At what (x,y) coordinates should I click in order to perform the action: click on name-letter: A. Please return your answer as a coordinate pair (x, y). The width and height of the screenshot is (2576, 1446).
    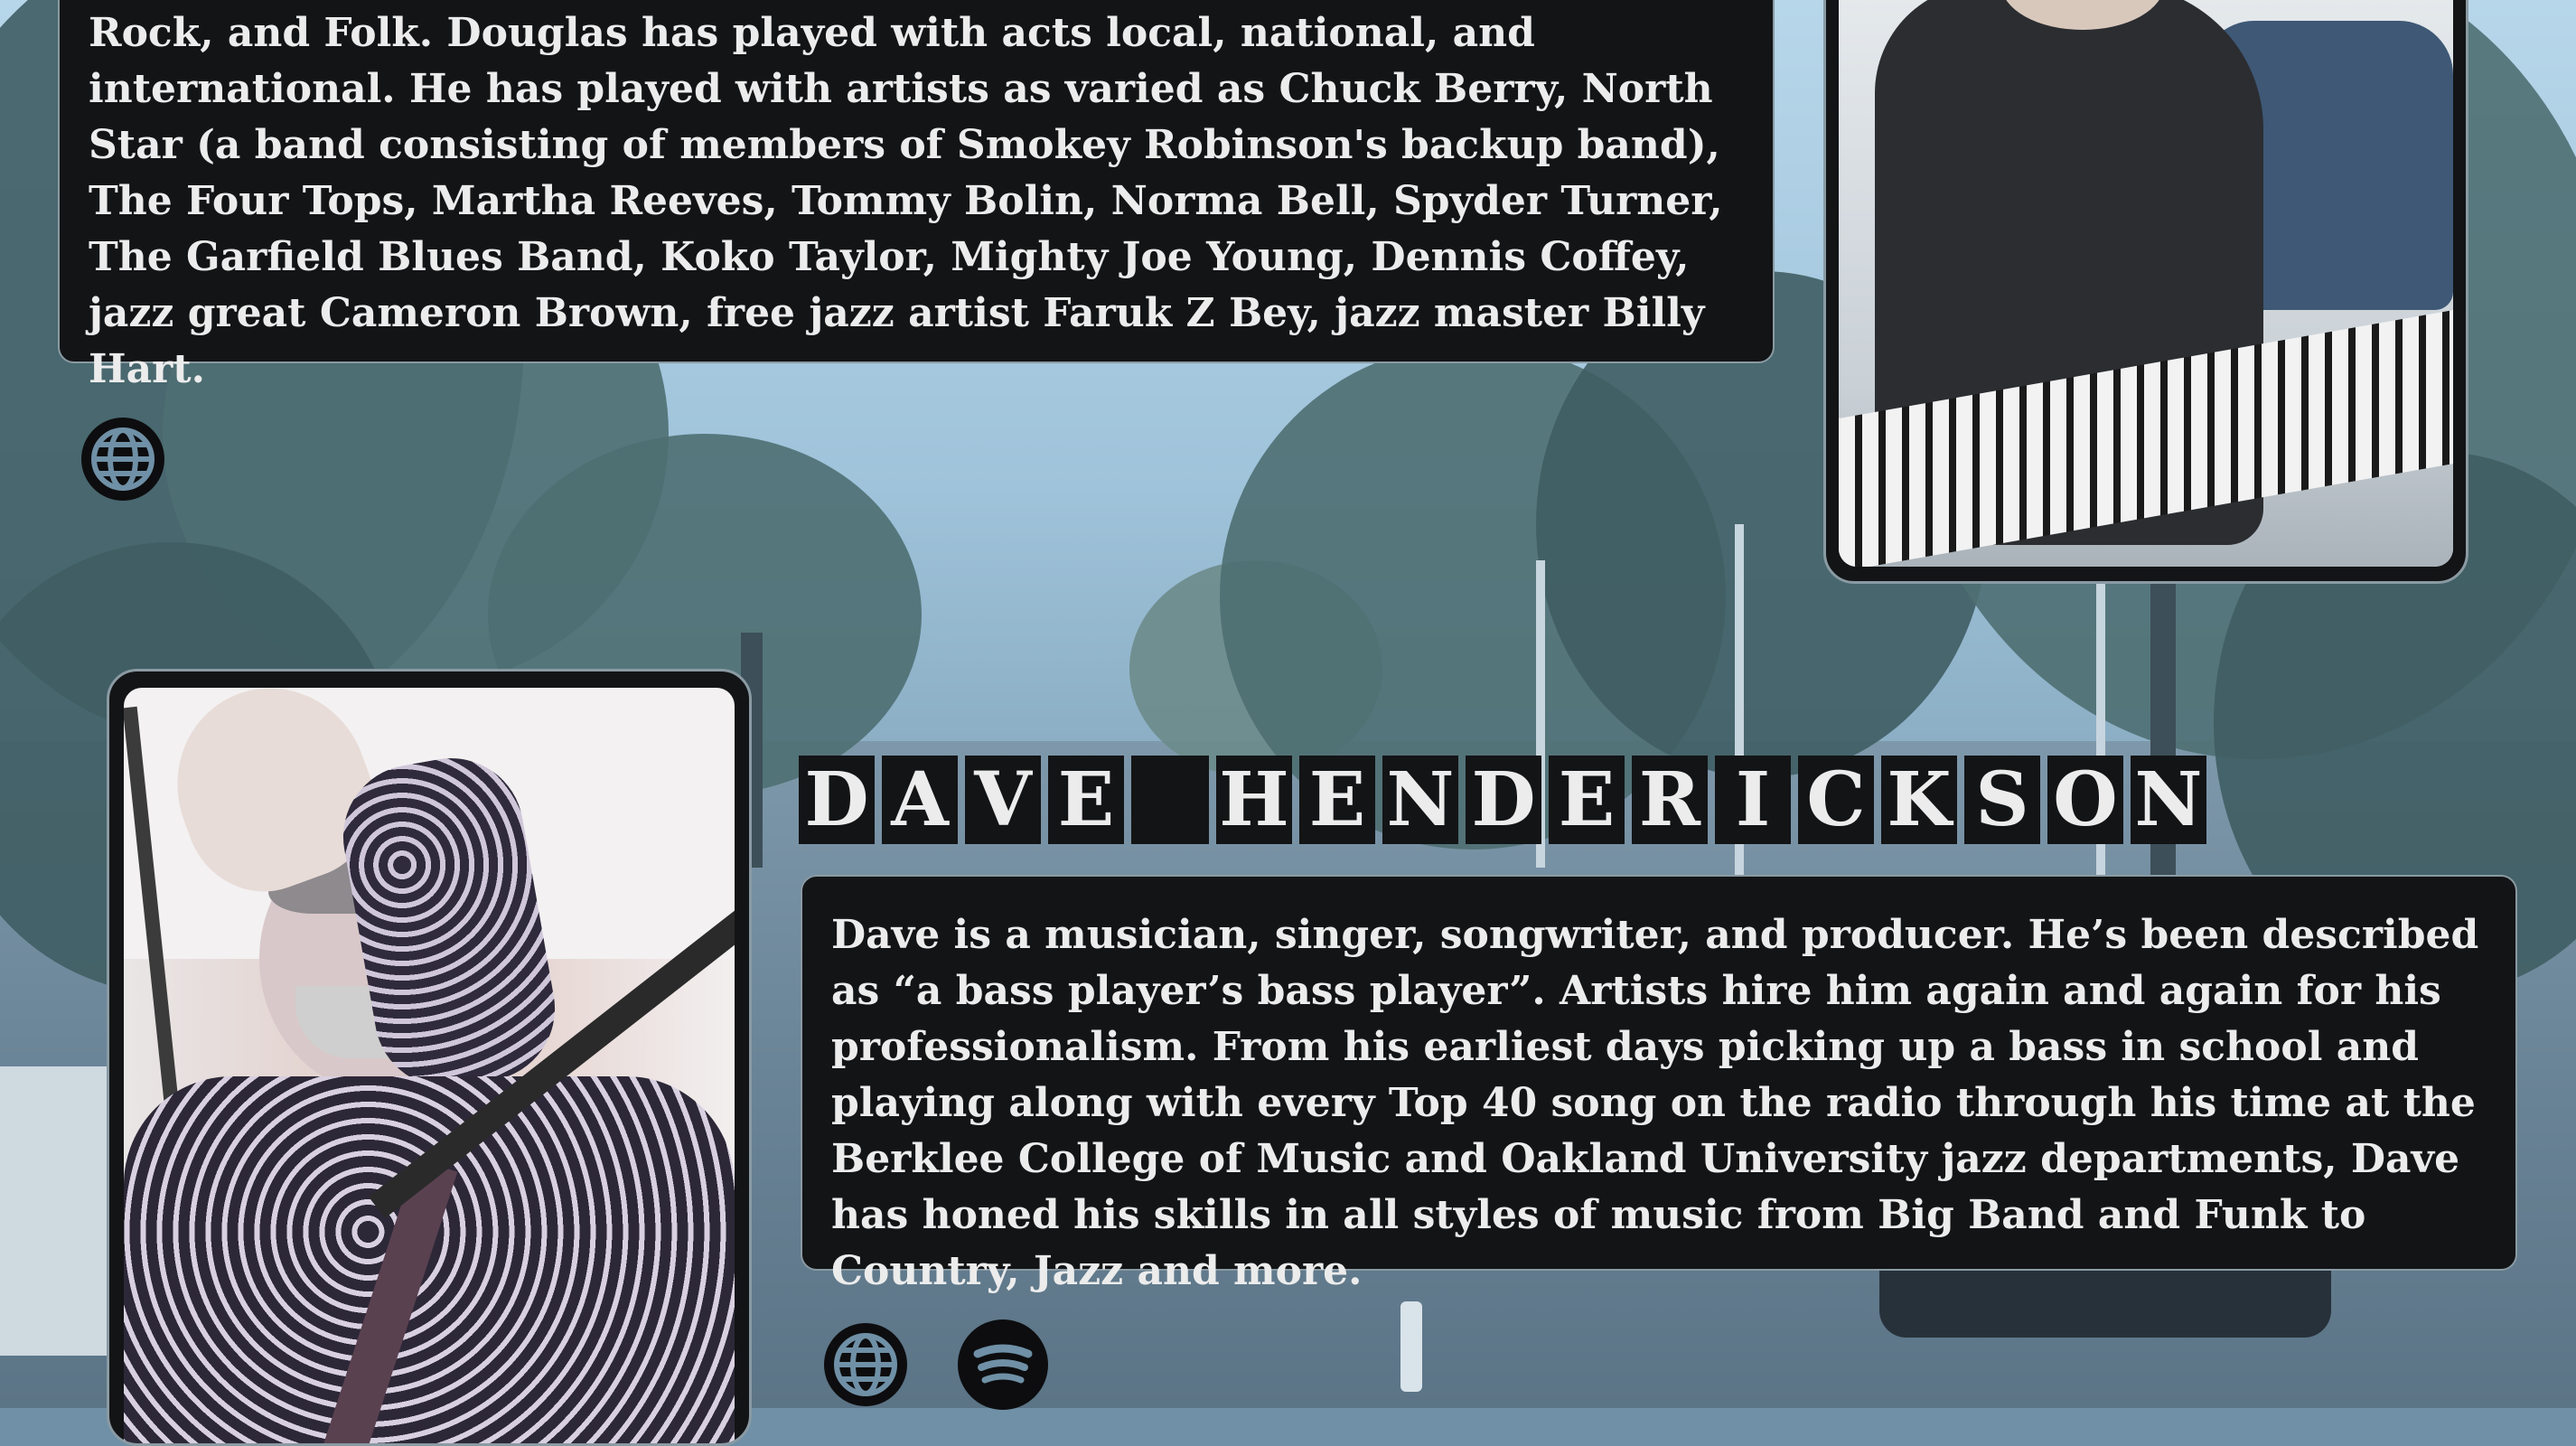
    Looking at the image, I should click on (920, 800).